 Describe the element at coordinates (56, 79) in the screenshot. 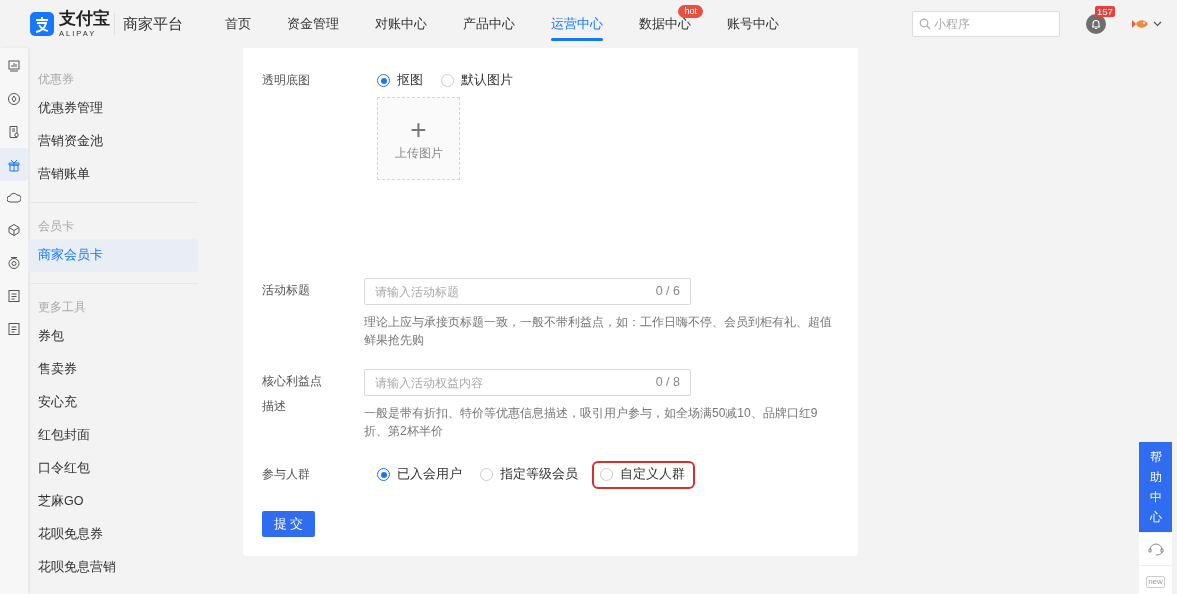

I see `sidebar-heading: 优惠券` at that location.